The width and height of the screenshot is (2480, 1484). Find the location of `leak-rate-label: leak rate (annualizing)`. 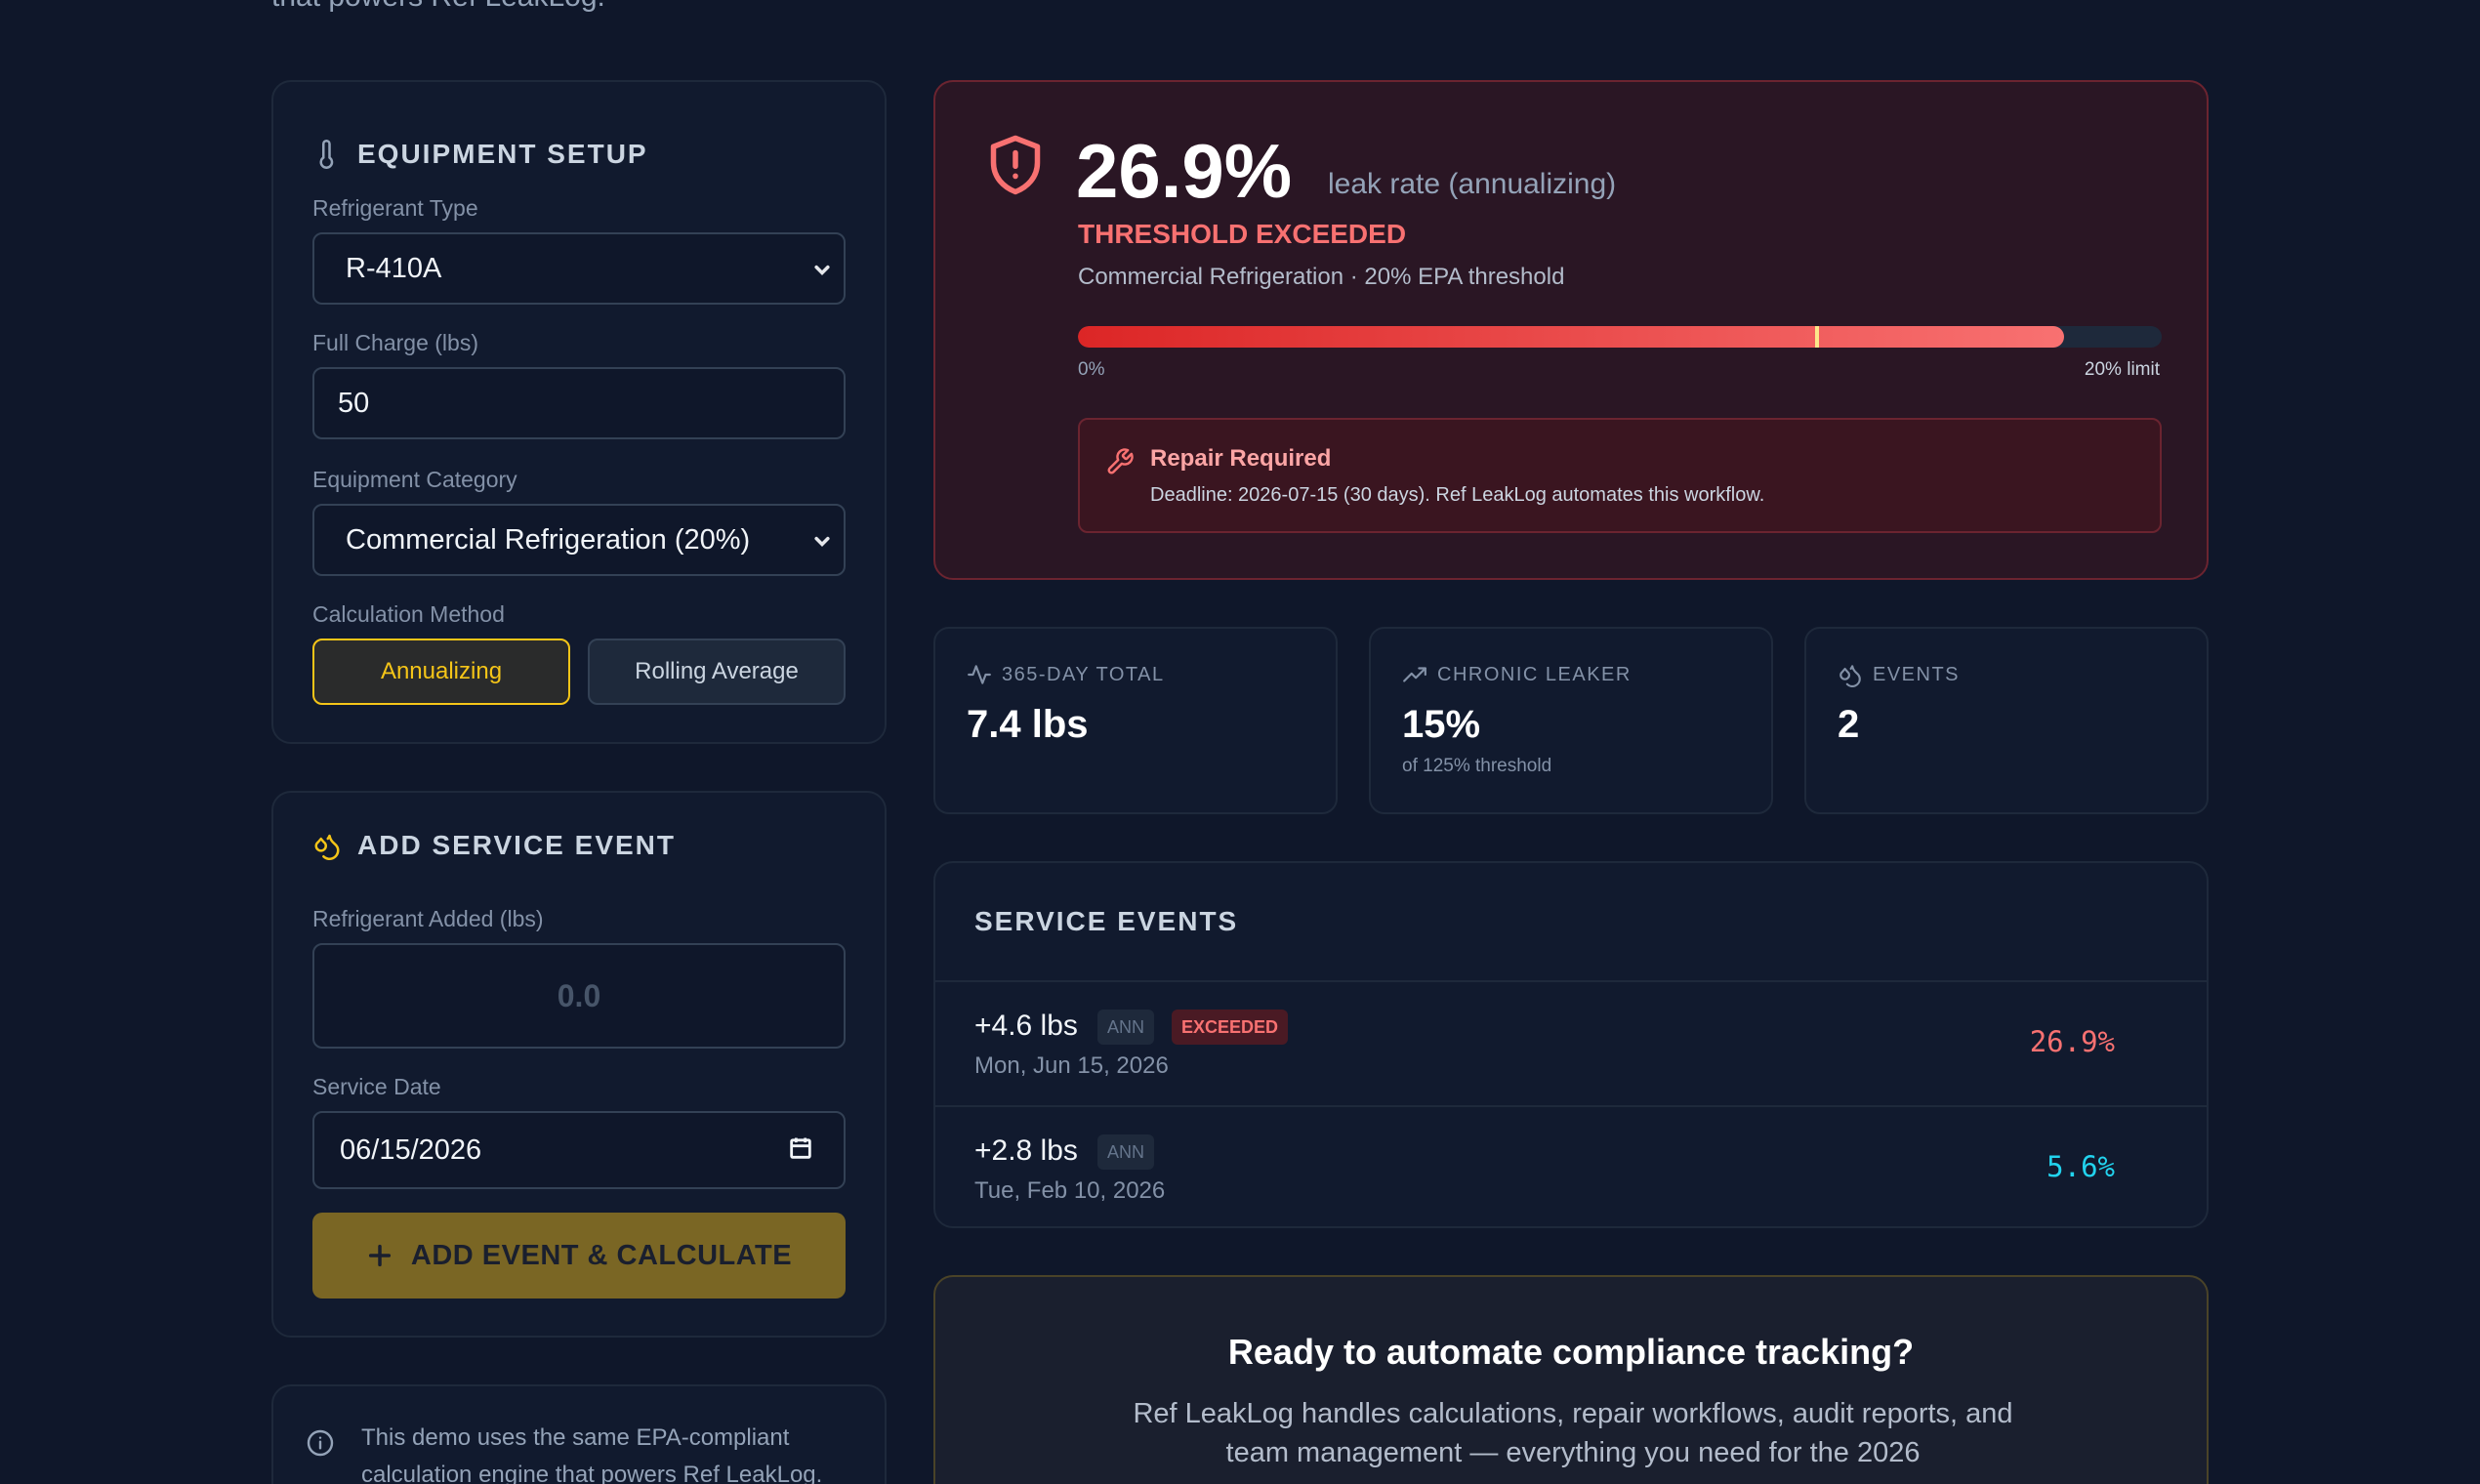

leak-rate-label: leak rate (annualizing) is located at coordinates (1472, 184).